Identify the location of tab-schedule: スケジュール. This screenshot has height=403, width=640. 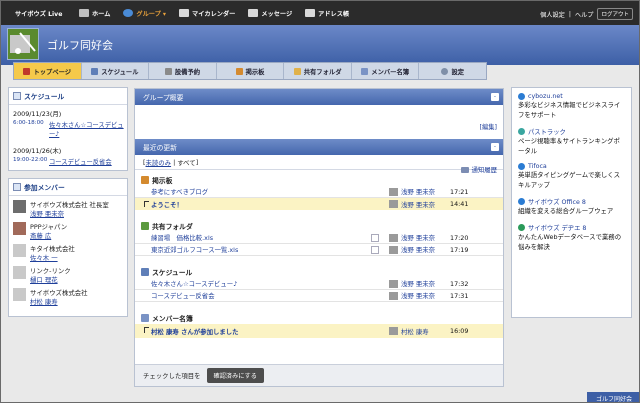
(116, 71).